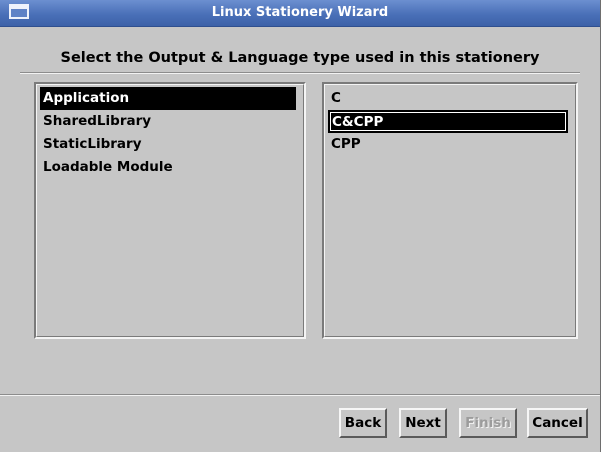 The height and width of the screenshot is (452, 601). Describe the element at coordinates (488, 423) in the screenshot. I see `finish-button: Finish` at that location.